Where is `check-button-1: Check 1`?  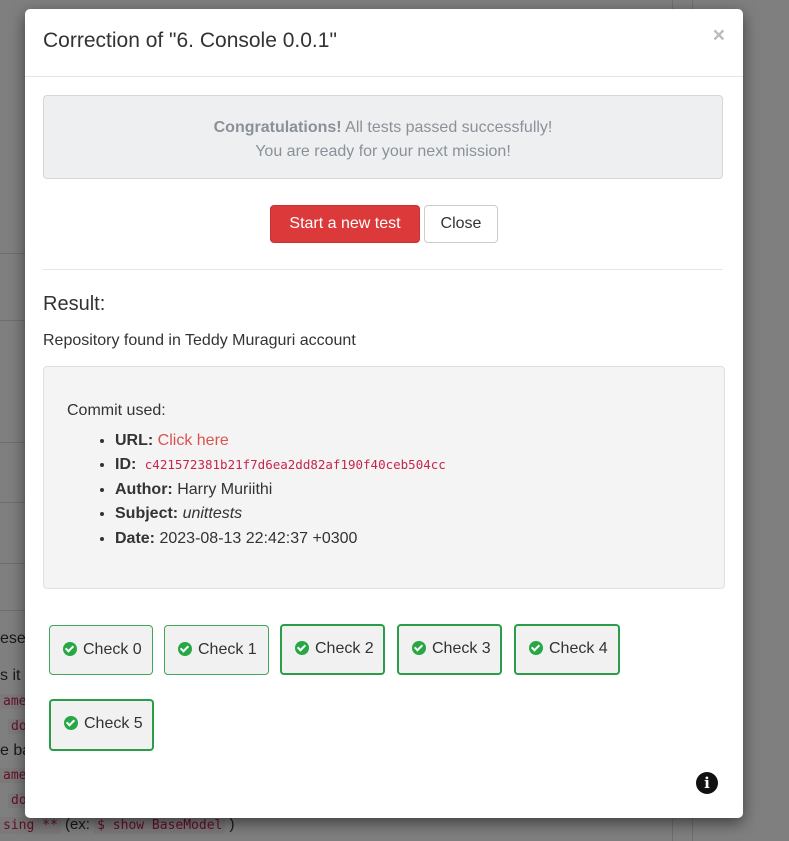
check-button-1: Check 1 is located at coordinates (216, 650).